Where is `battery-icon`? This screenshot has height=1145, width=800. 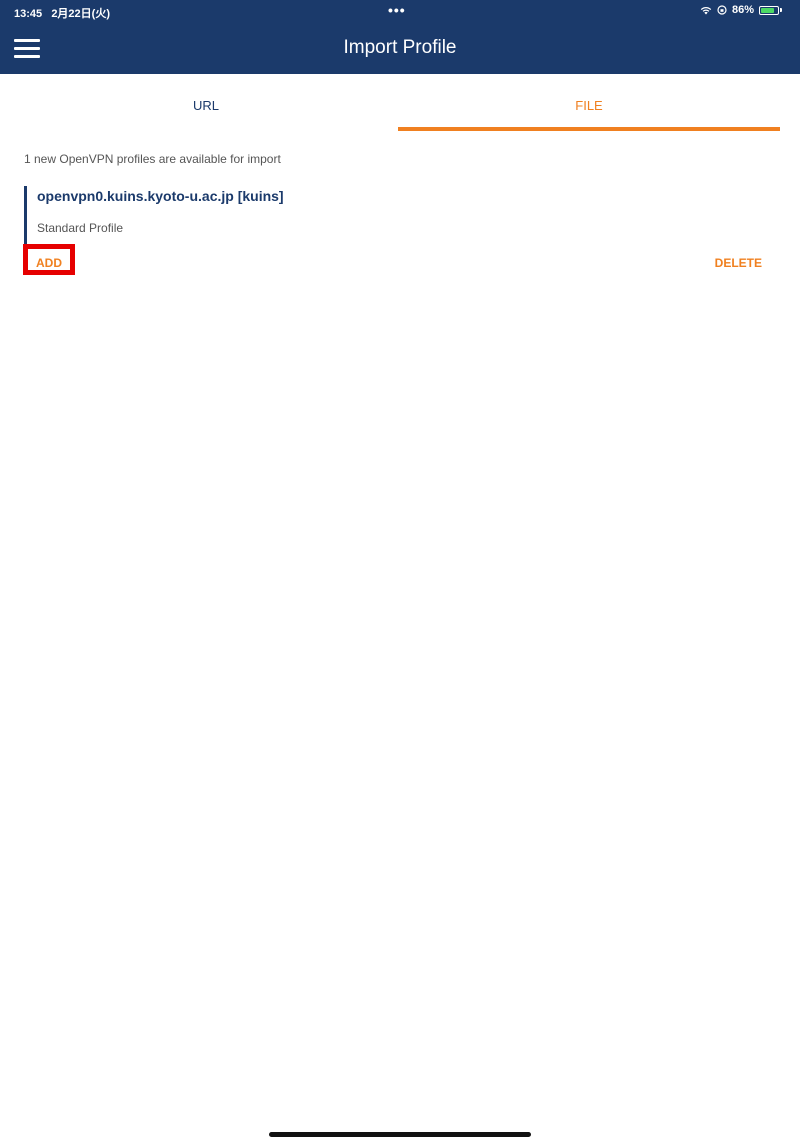
battery-icon is located at coordinates (769, 10).